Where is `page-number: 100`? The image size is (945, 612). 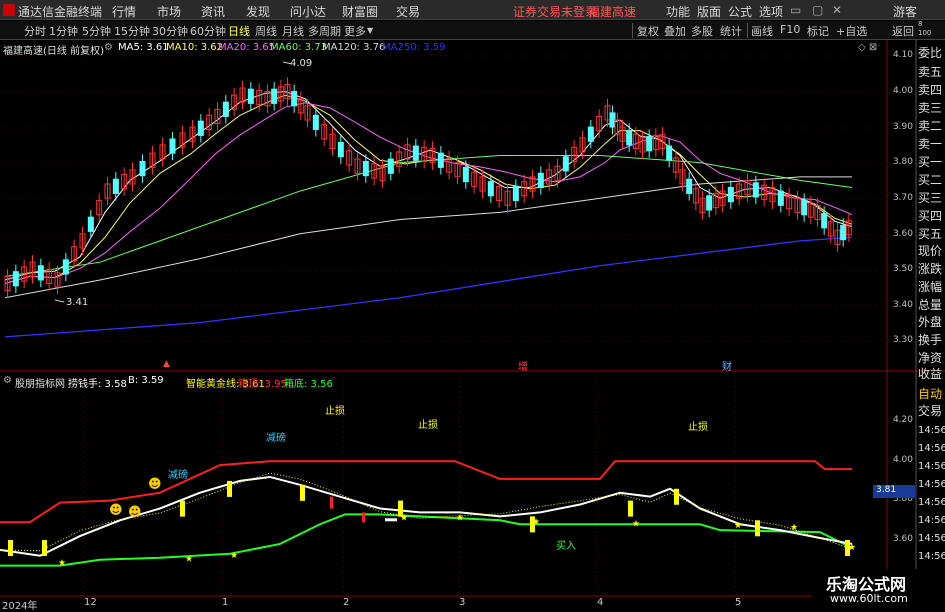 page-number: 100 is located at coordinates (925, 33).